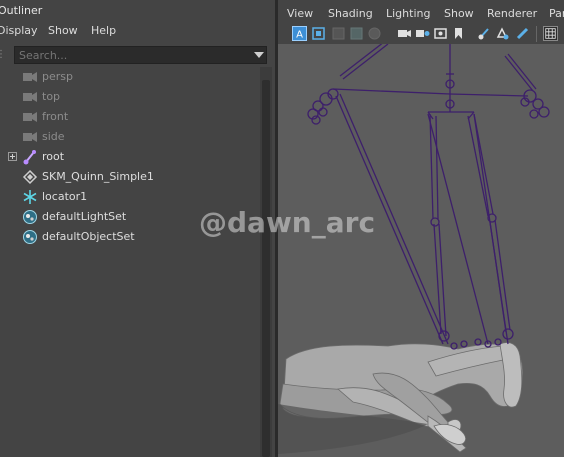  Describe the element at coordinates (98, 176) in the screenshot. I see `item-label: SKM_Quinn_Simple1` at that location.